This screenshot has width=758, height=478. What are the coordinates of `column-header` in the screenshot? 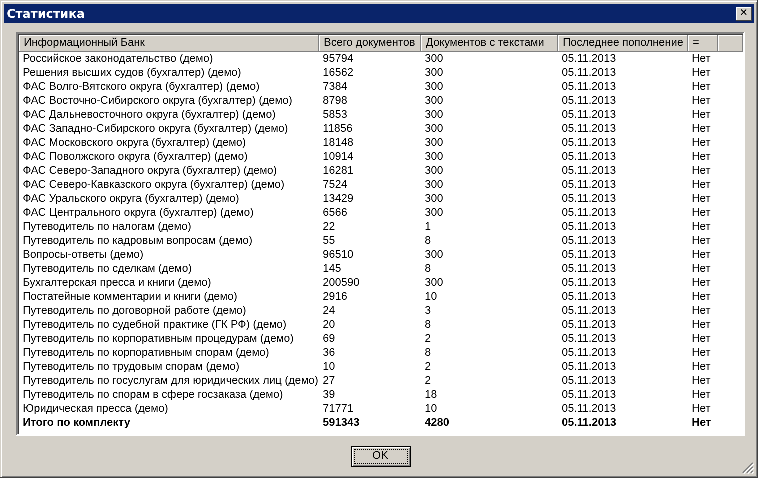 It's located at (730, 43).